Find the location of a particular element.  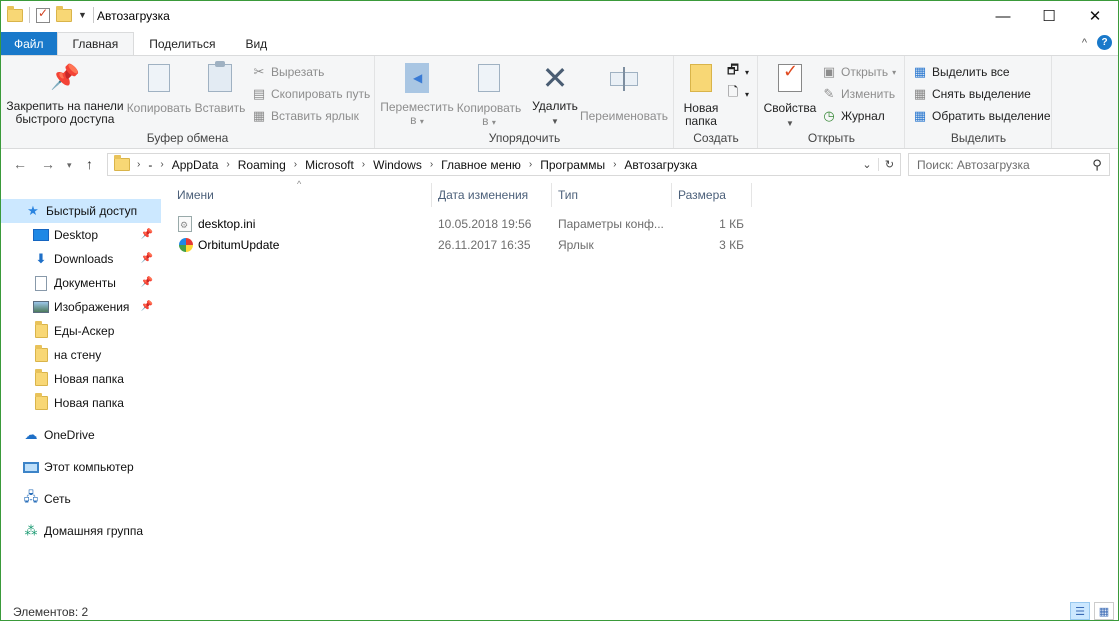

properties-big-icon is located at coordinates (790, 80).